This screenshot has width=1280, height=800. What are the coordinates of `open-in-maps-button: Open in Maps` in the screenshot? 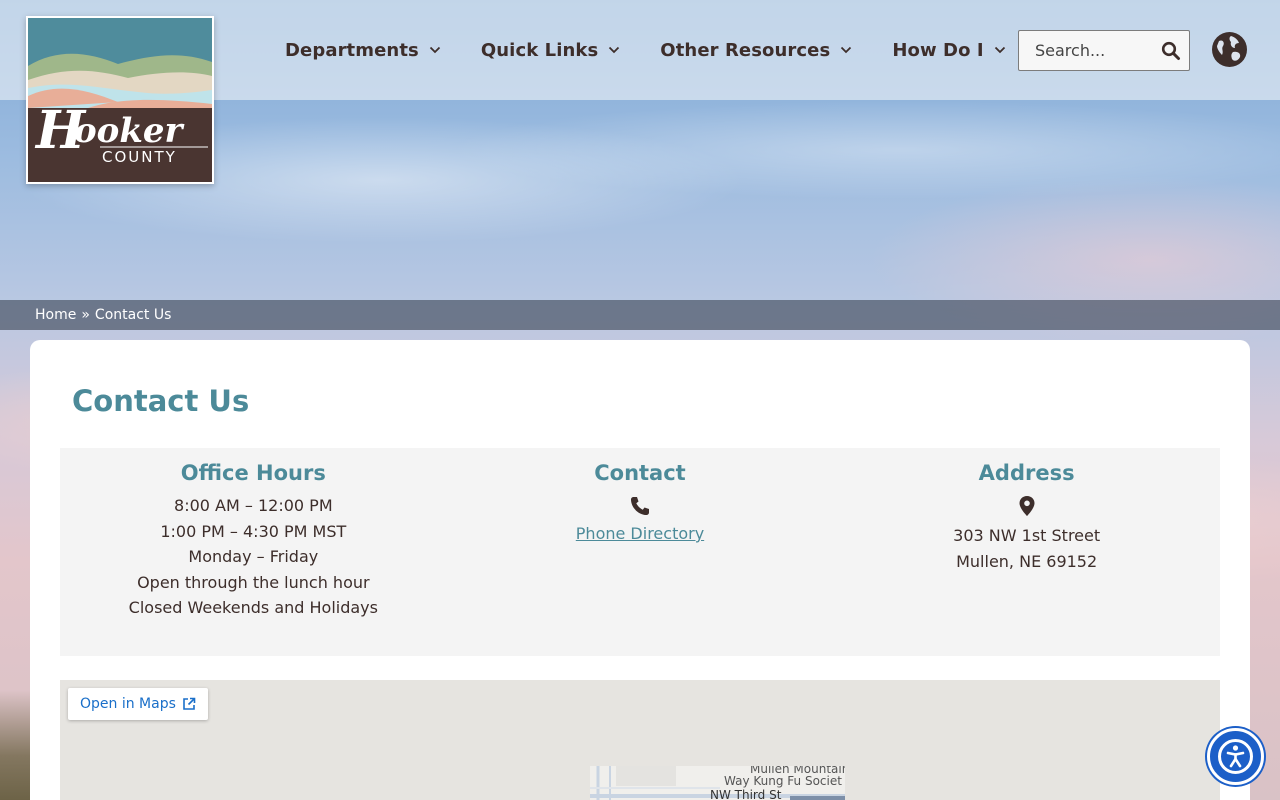 It's located at (138, 704).